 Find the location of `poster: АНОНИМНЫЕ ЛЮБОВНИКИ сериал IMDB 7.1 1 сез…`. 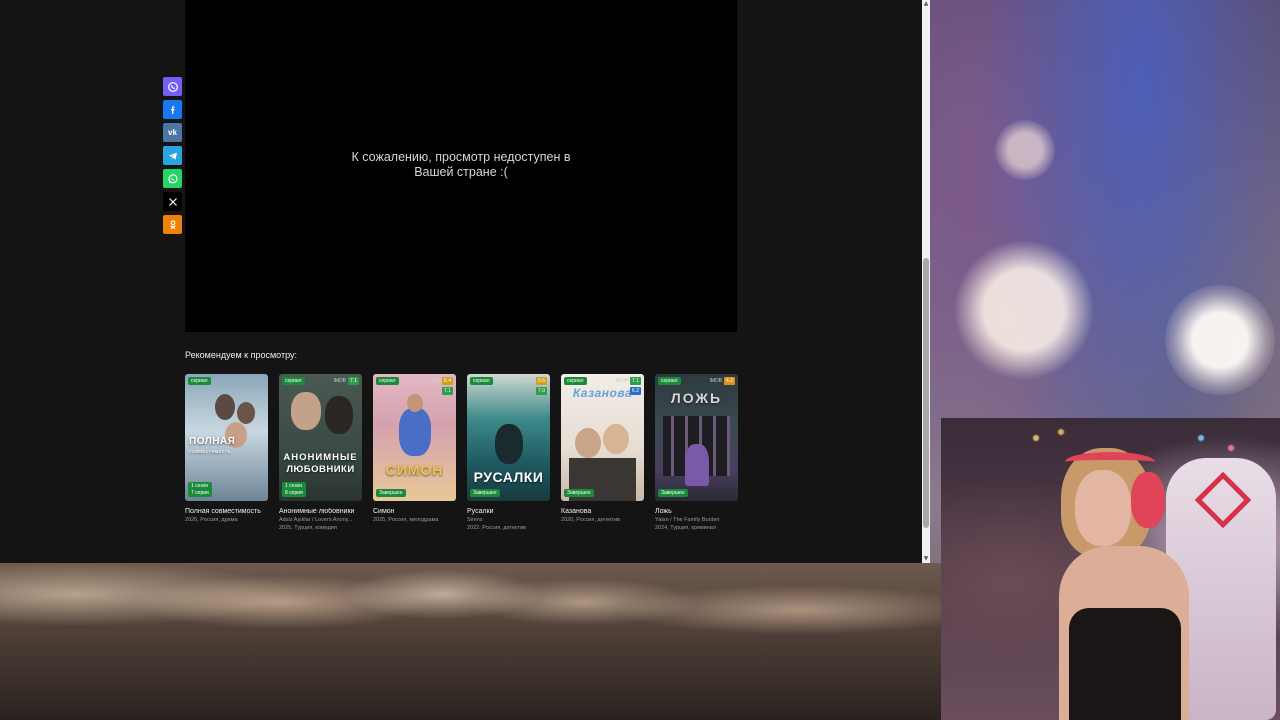

poster: АНОНИМНЫЕ ЛЮБОВНИКИ сериал IMDB 7.1 1 сез… is located at coordinates (320, 437).